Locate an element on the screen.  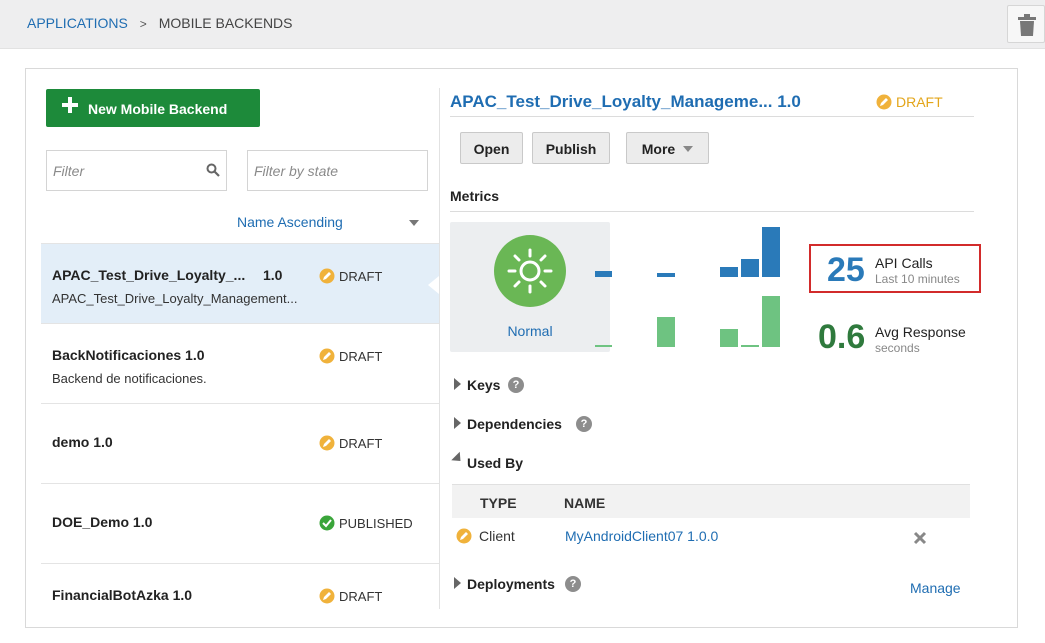
delete-button is located at coordinates (1026, 24).